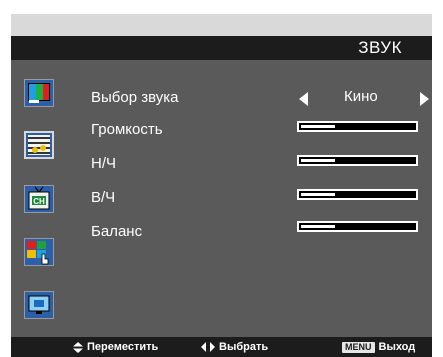 This screenshot has height=357, width=443. I want to click on balance-label: Баланс, so click(117, 231).